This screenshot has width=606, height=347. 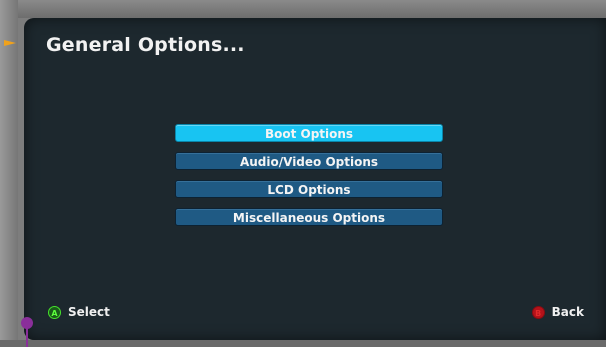 I want to click on menu-item-boot-options: Boot Options, so click(x=309, y=133).